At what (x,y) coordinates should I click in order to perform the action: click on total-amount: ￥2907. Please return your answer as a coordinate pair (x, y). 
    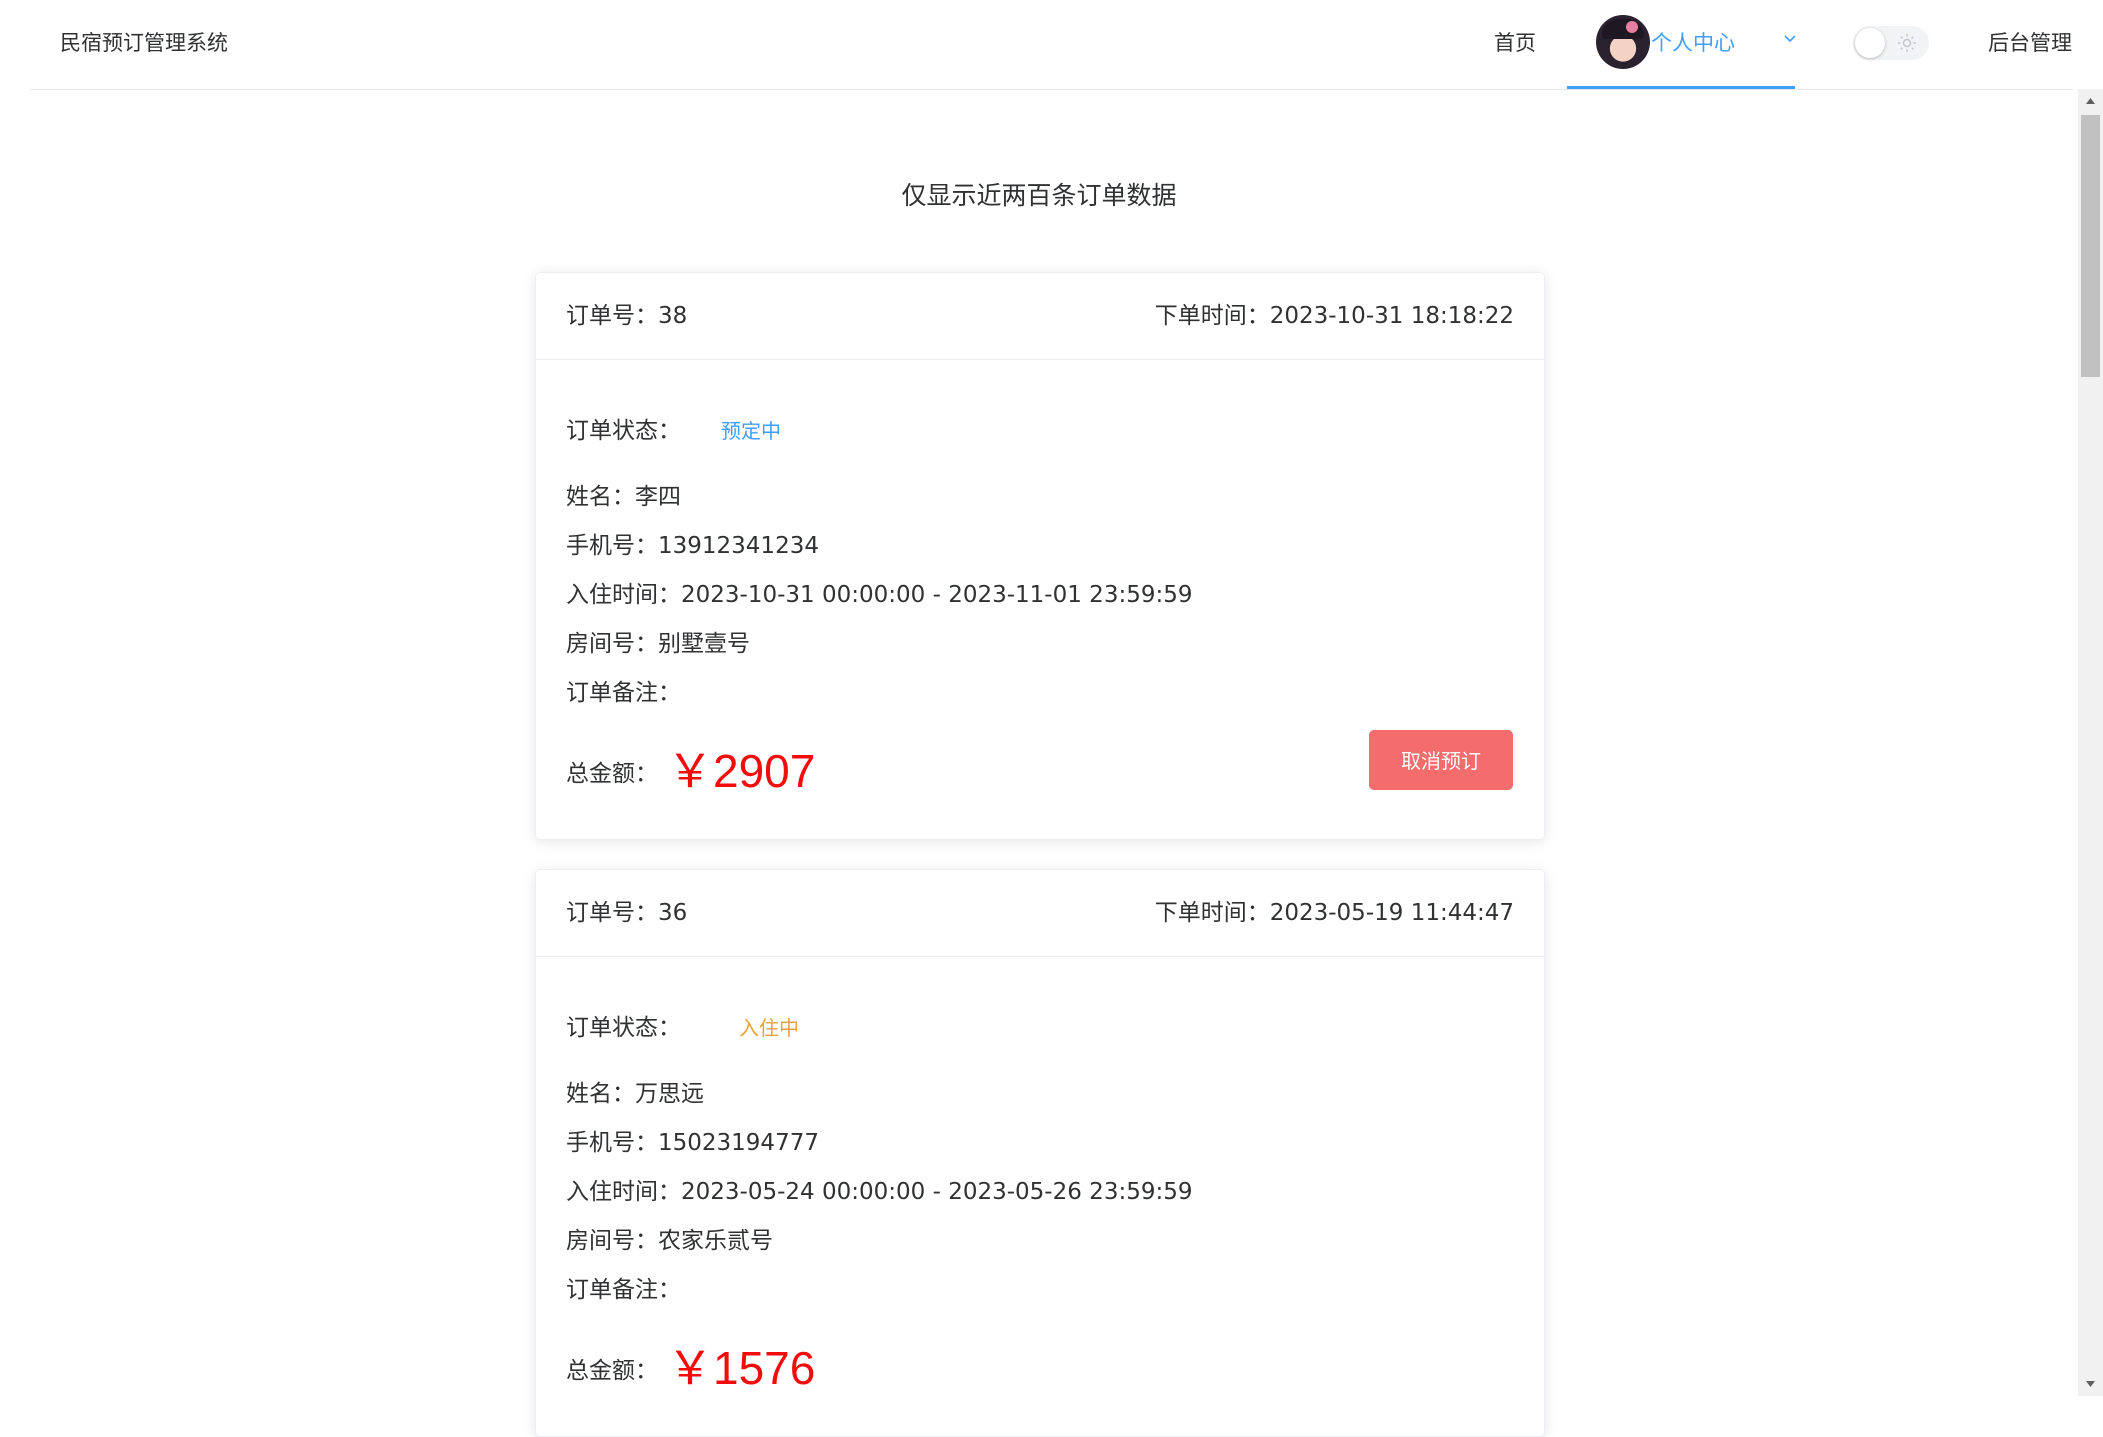
    Looking at the image, I should click on (741, 771).